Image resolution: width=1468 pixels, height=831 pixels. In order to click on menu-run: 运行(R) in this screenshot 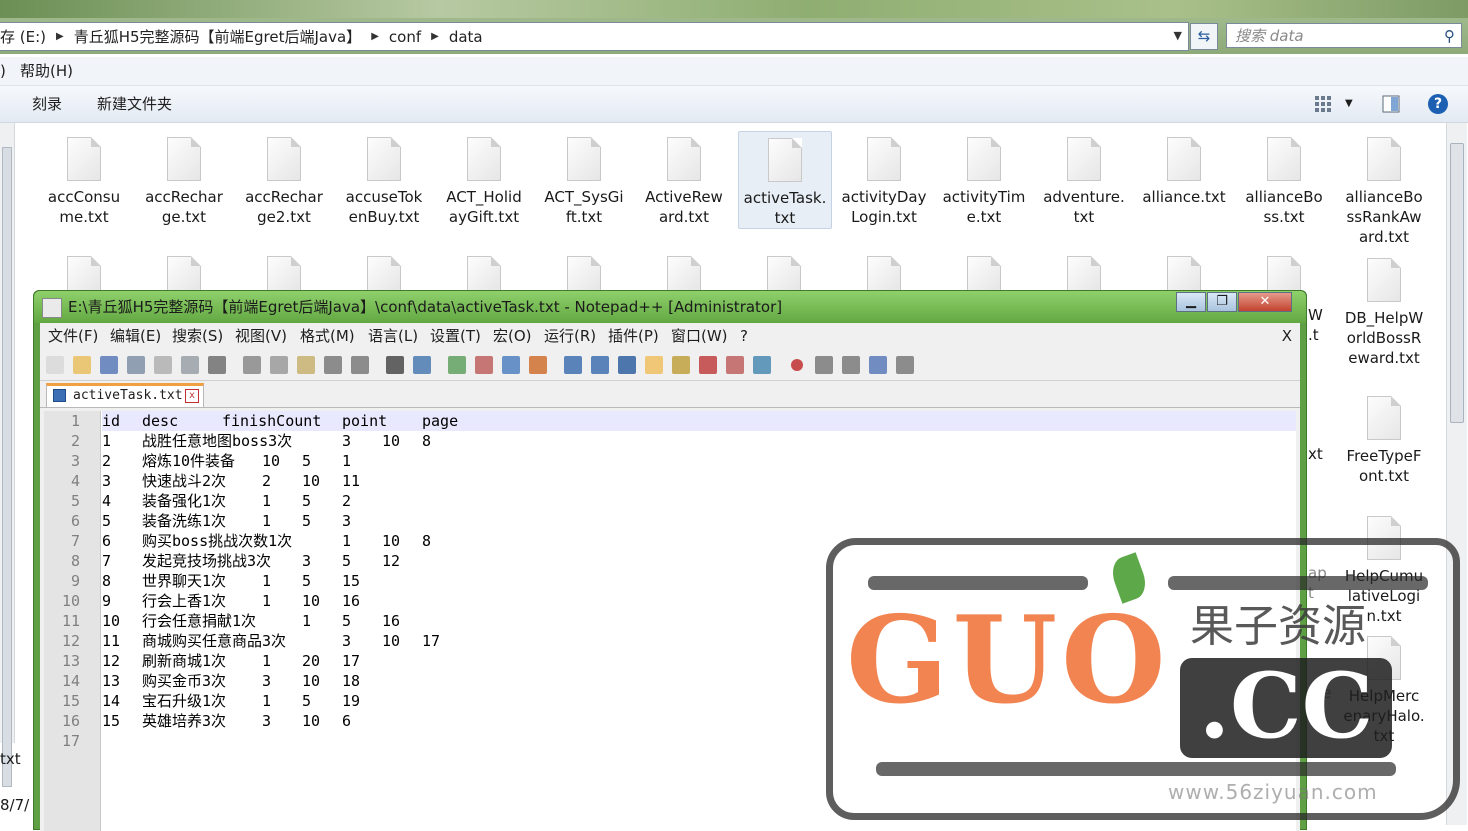, I will do `click(570, 336)`.